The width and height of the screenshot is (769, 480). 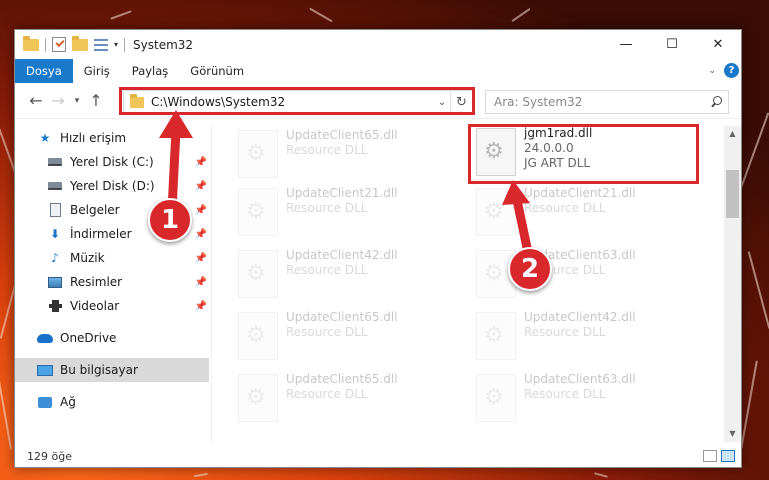 What do you see at coordinates (580, 379) in the screenshot?
I see `file-name: UpdateClient63.dll` at bounding box center [580, 379].